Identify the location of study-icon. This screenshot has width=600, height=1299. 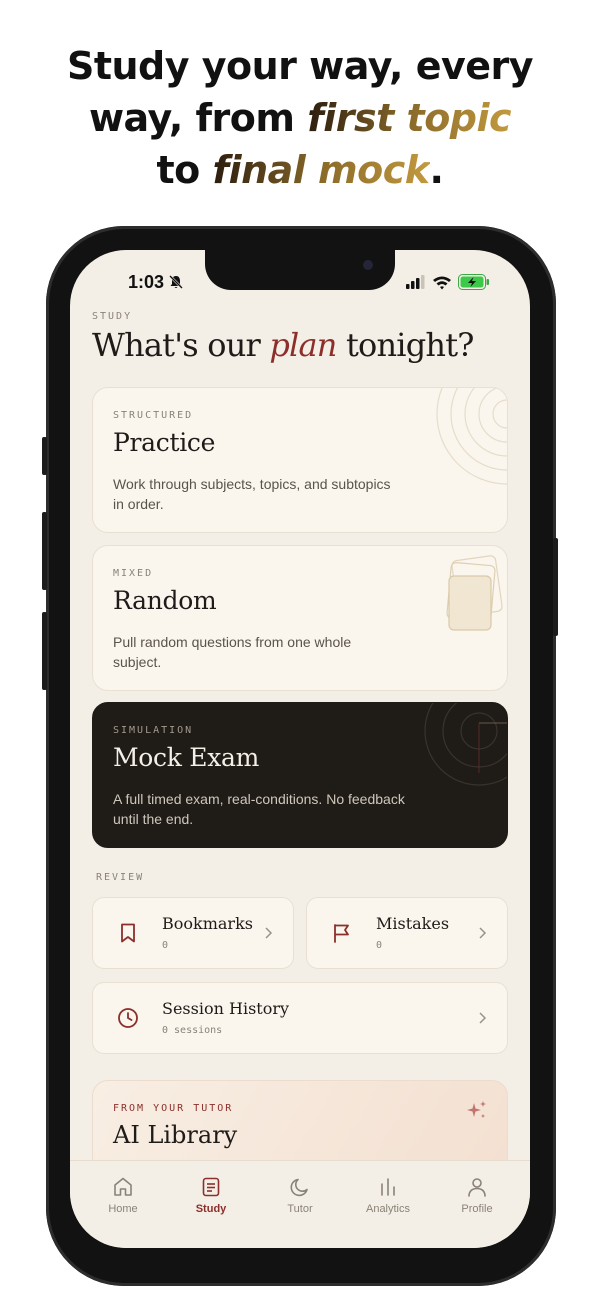
(211, 1187).